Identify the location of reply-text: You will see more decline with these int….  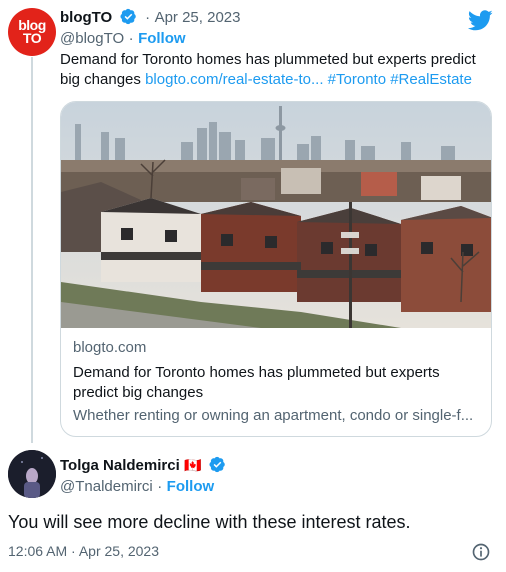
(209, 522).